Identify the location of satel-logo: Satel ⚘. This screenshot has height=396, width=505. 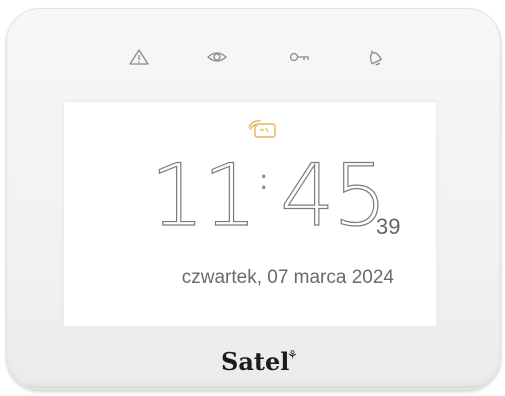
(259, 361).